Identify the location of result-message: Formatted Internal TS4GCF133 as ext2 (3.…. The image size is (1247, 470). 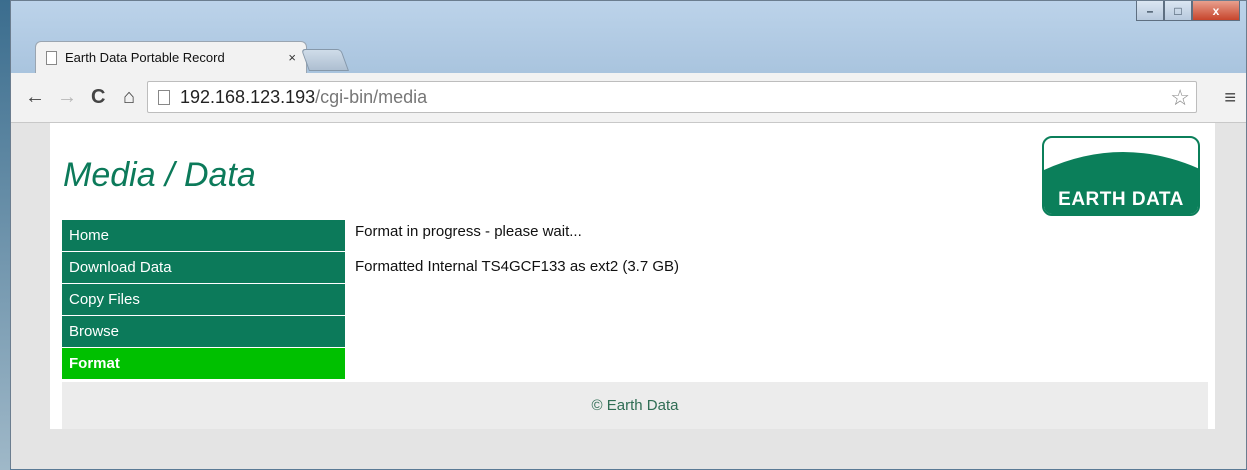
(517, 266).